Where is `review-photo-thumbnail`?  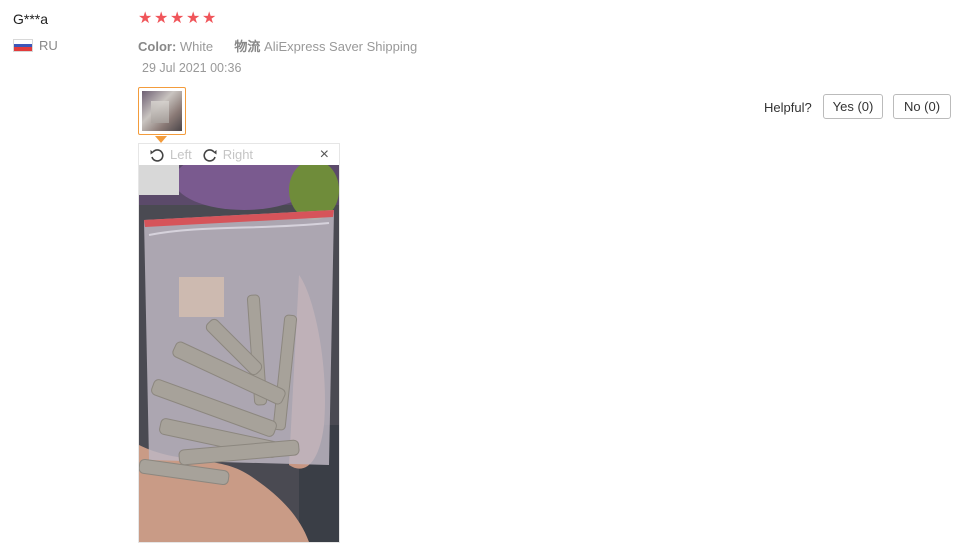
review-photo-thumbnail is located at coordinates (162, 111).